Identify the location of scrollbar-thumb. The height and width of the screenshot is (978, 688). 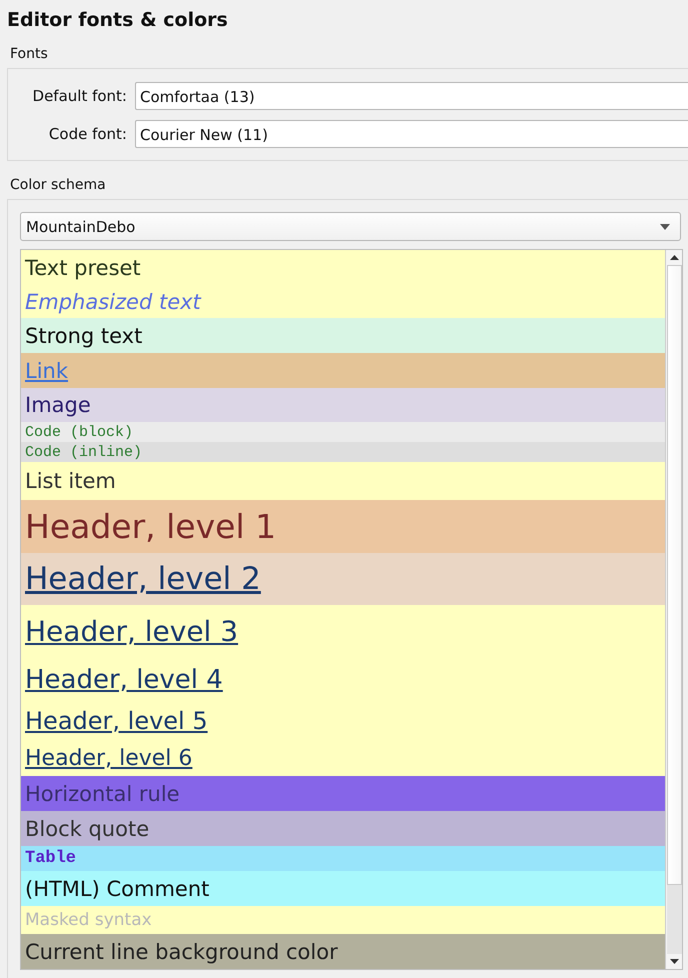
(674, 575).